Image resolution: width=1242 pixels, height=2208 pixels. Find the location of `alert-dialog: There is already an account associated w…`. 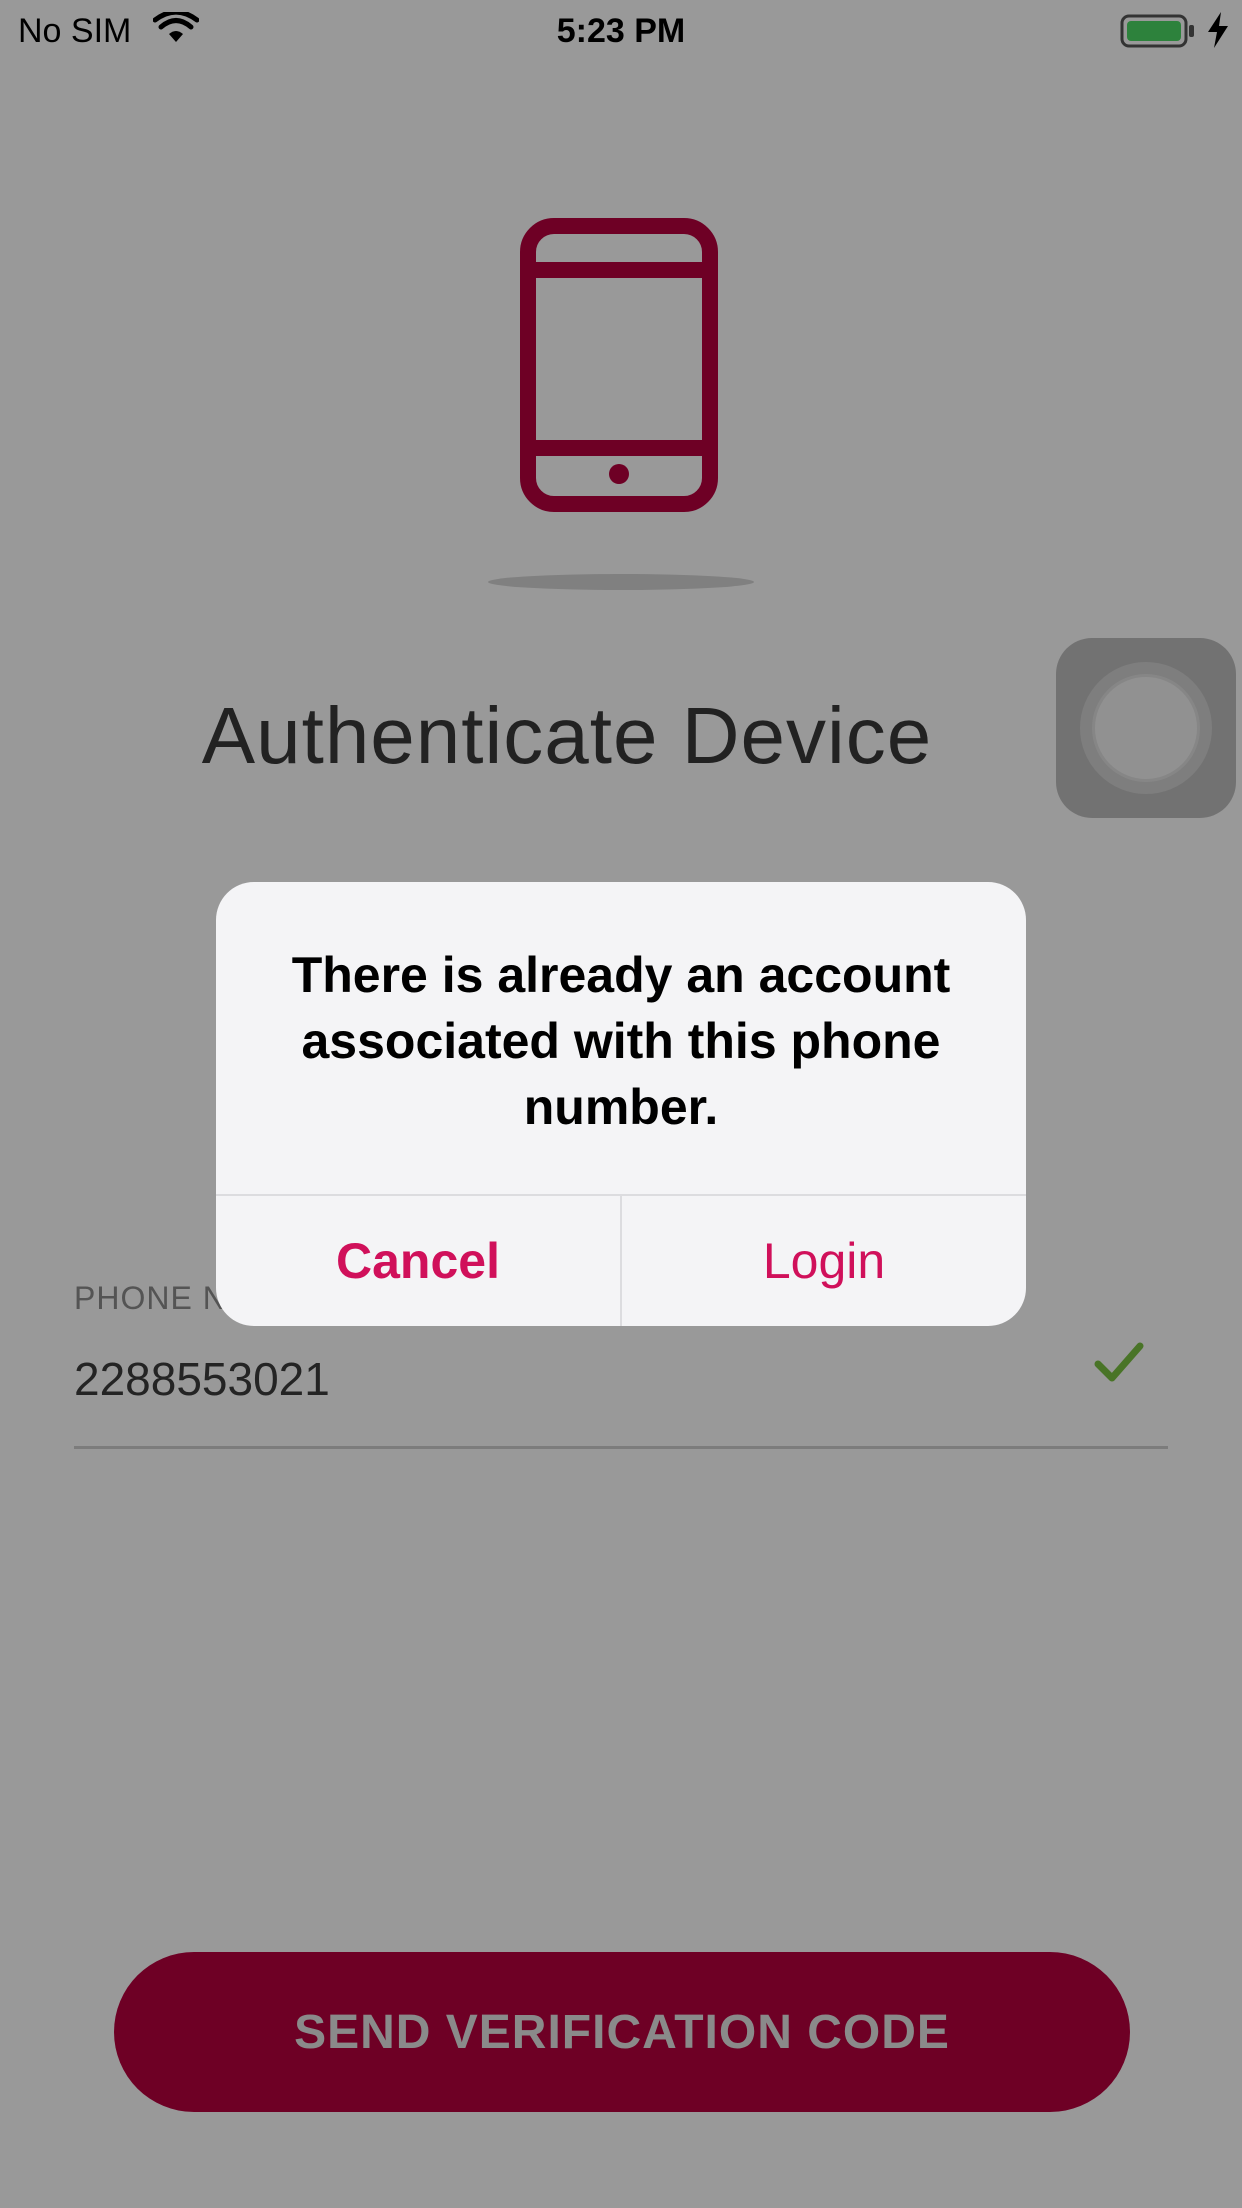

alert-dialog: There is already an account associated w… is located at coordinates (621, 1104).